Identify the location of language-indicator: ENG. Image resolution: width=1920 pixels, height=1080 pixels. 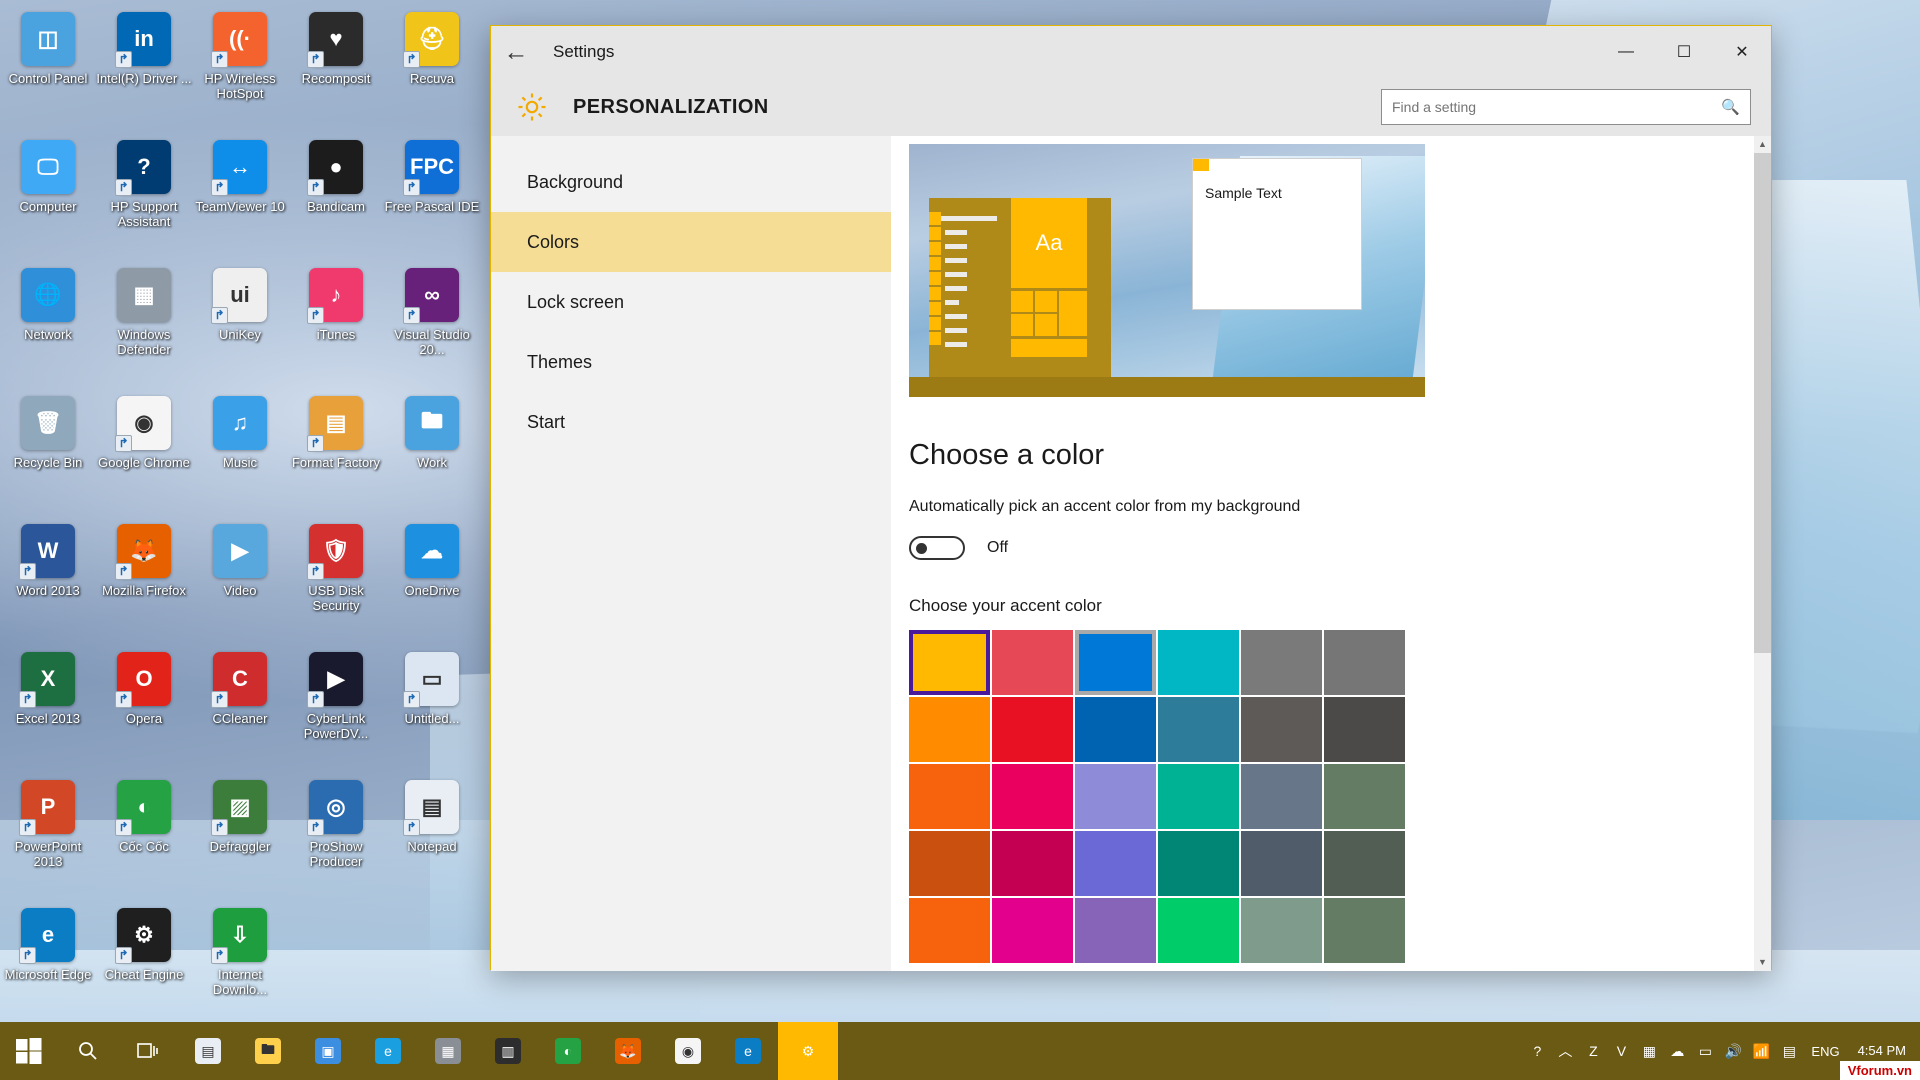
(1825, 1051).